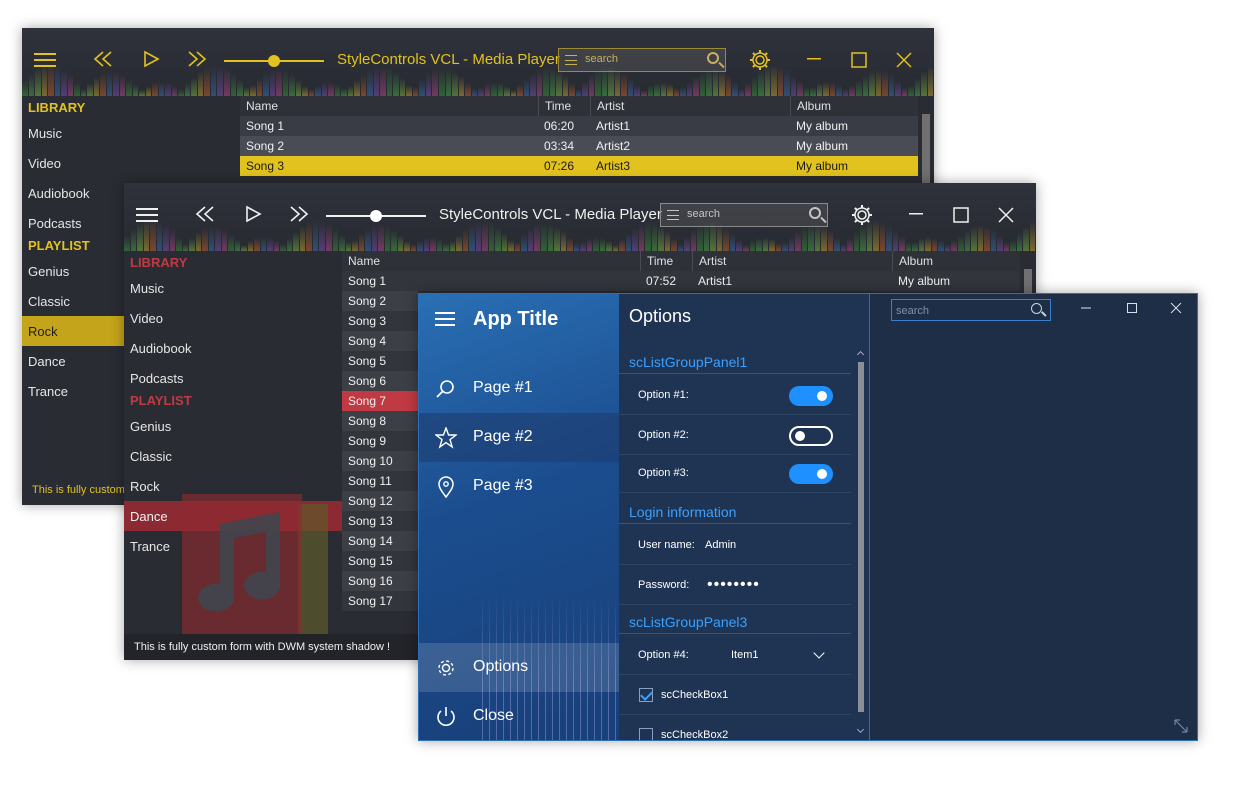  Describe the element at coordinates (380, 421) in the screenshot. I see `table-row: Song 8` at that location.